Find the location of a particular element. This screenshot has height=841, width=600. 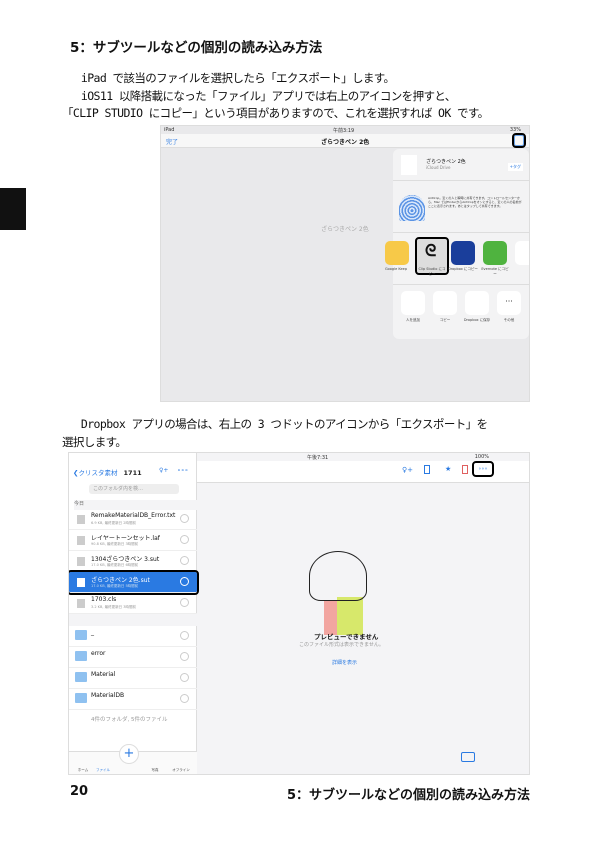

share-file-name: ざらつきペン 2色 is located at coordinates (446, 162).